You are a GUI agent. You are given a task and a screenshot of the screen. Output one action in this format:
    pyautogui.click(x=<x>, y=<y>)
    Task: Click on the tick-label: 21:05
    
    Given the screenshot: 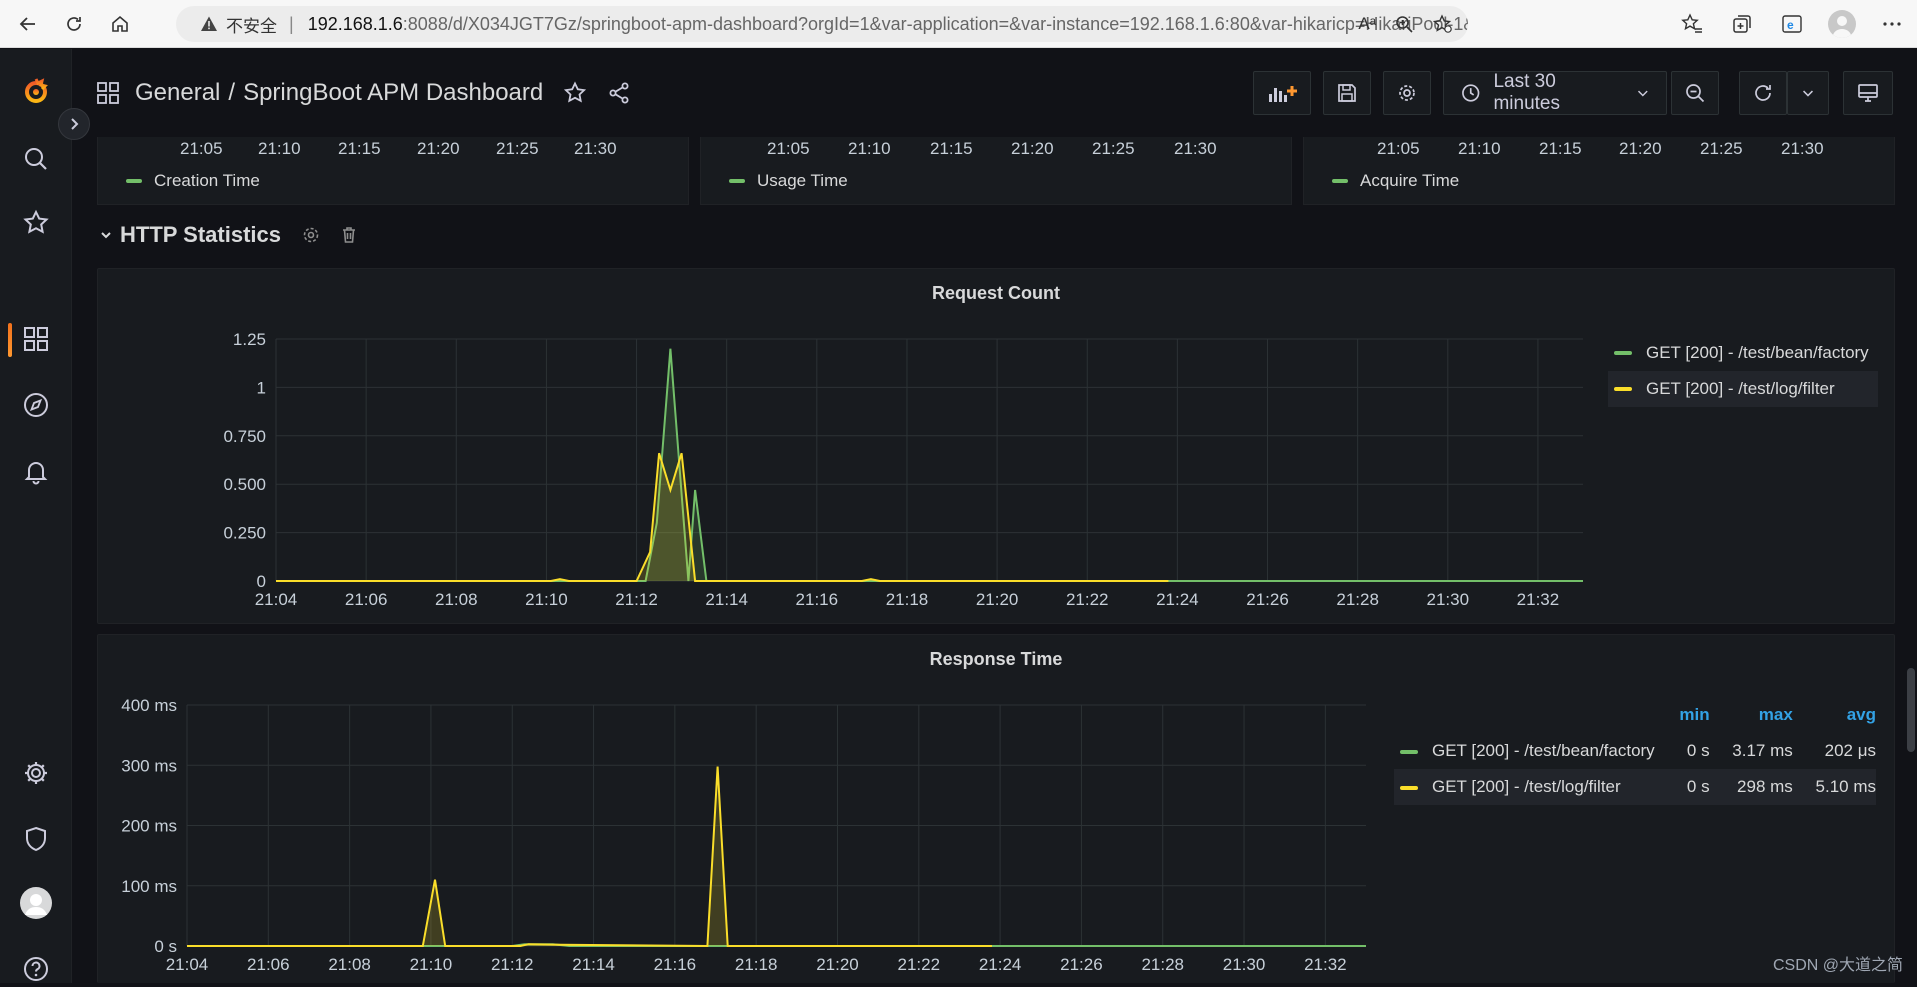 What is the action you would take?
    pyautogui.click(x=1398, y=149)
    